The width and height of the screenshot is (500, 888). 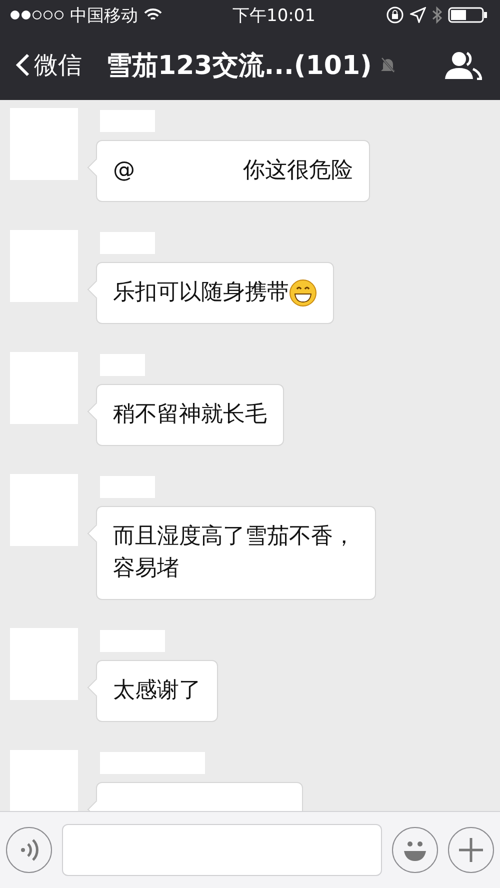 What do you see at coordinates (463, 65) in the screenshot?
I see `people-icon` at bounding box center [463, 65].